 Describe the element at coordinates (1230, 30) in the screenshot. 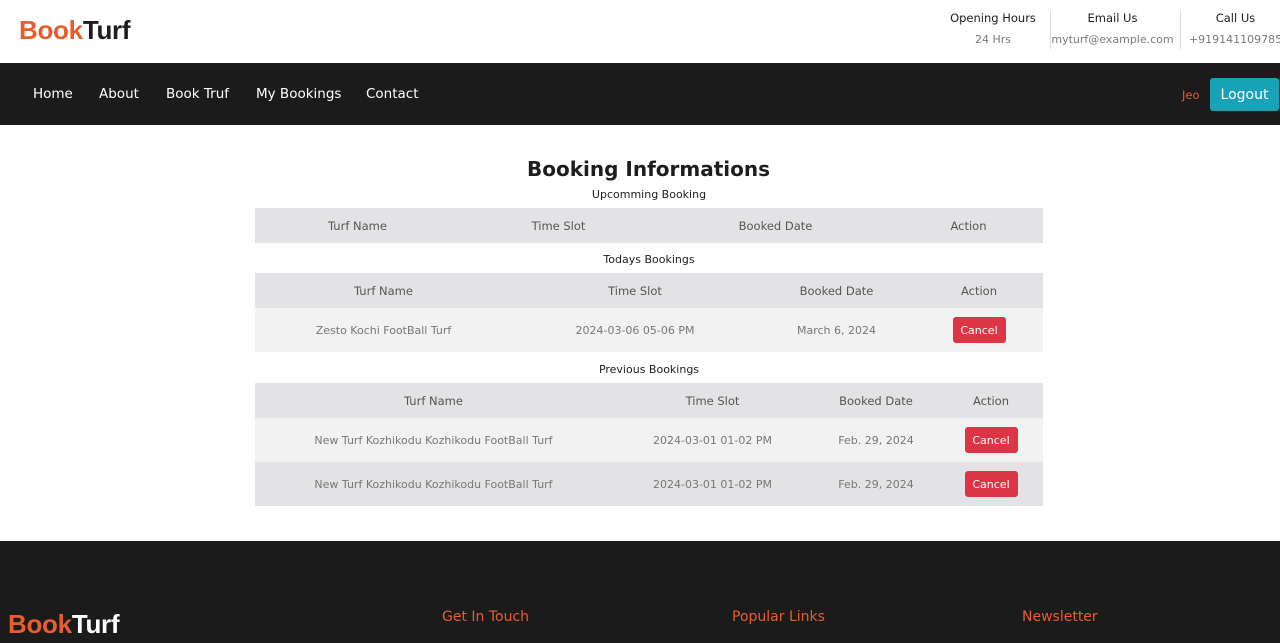

I see `call-info: Call Us +919141109785` at that location.